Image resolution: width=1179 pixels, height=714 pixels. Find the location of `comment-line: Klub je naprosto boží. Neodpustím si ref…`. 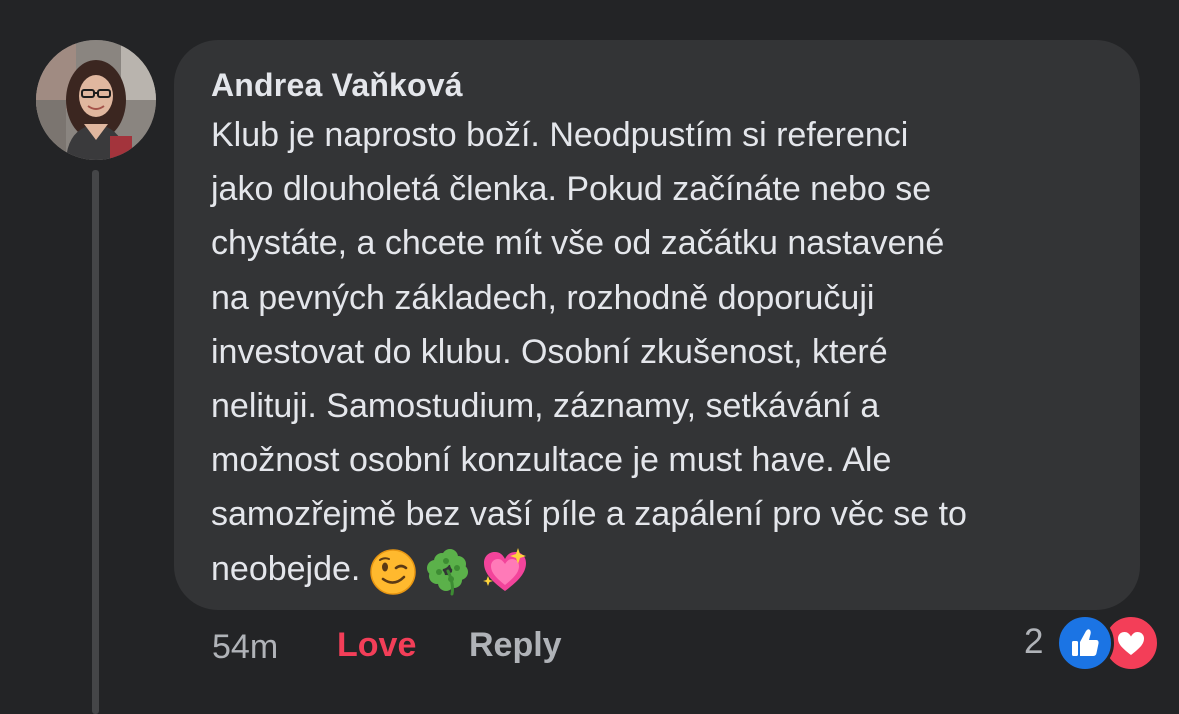

comment-line: Klub je naprosto boží. Neodpustím si ref… is located at coordinates (560, 135).